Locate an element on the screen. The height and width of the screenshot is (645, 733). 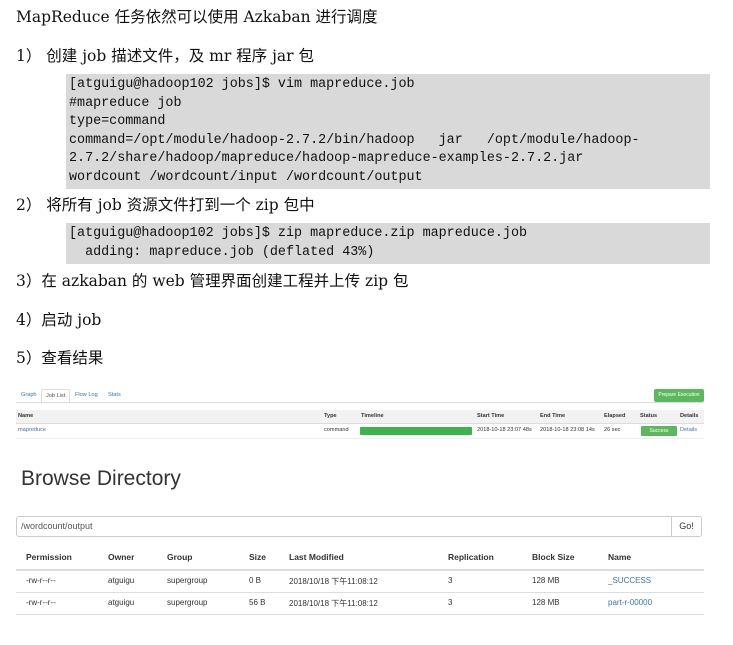
browse-directory-title: Browse Directory is located at coordinates (101, 478).